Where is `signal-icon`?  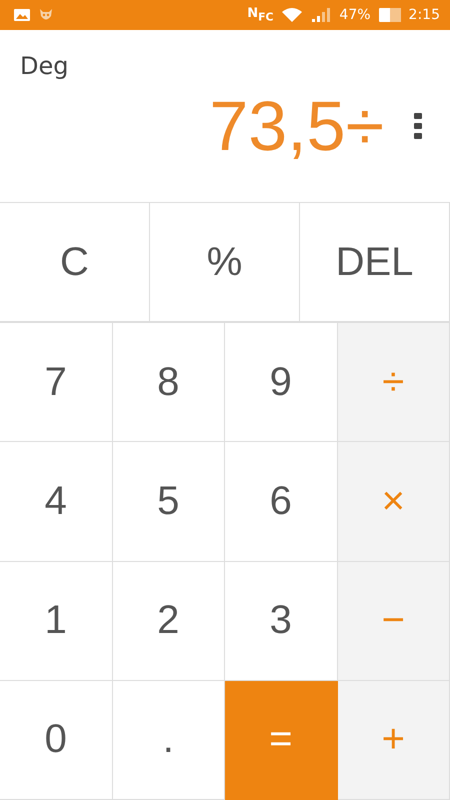 signal-icon is located at coordinates (321, 15).